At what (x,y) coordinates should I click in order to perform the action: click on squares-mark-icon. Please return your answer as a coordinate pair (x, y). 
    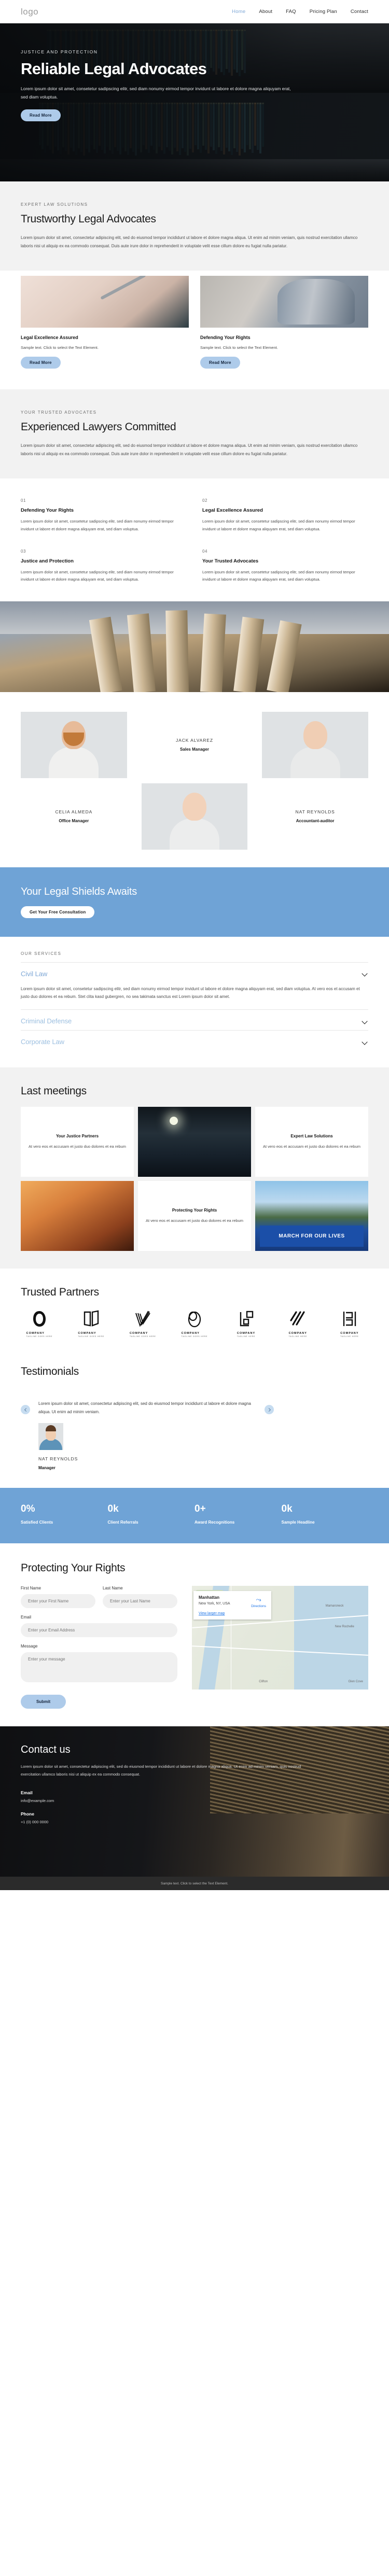
    Looking at the image, I should click on (246, 1319).